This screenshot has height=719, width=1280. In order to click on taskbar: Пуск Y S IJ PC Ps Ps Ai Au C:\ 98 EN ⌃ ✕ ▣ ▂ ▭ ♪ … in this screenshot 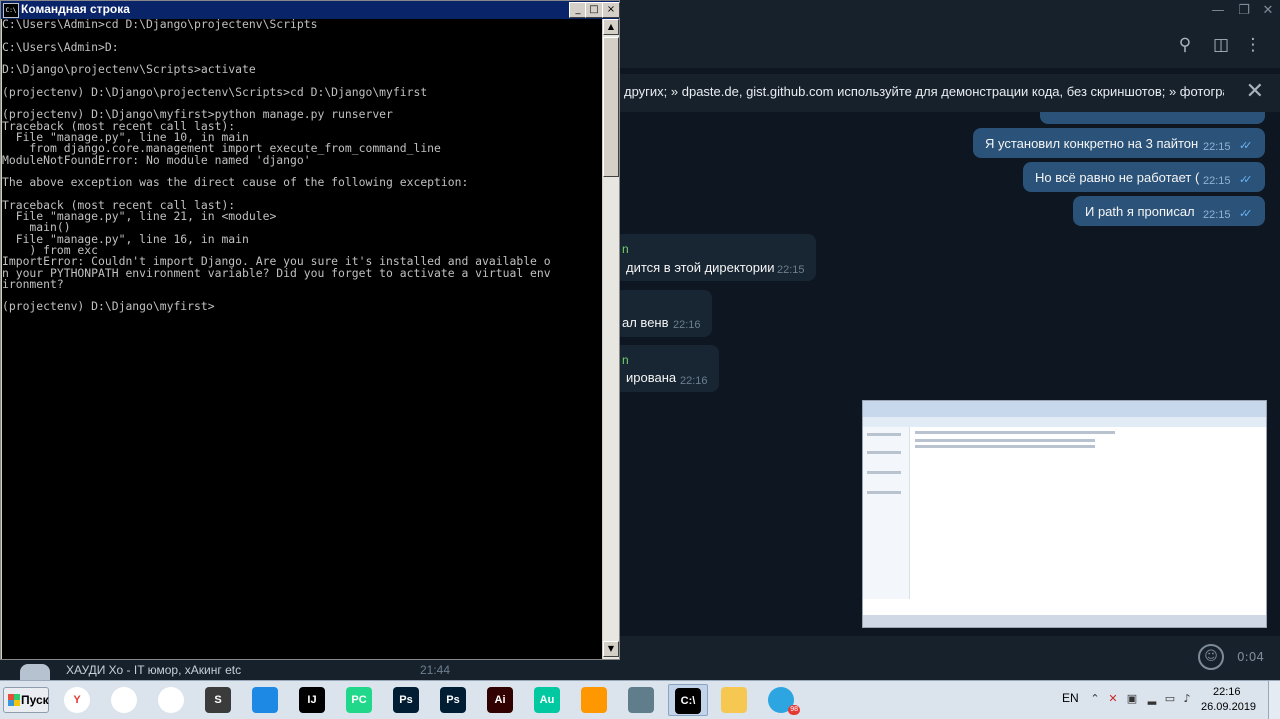, I will do `click(640, 699)`.